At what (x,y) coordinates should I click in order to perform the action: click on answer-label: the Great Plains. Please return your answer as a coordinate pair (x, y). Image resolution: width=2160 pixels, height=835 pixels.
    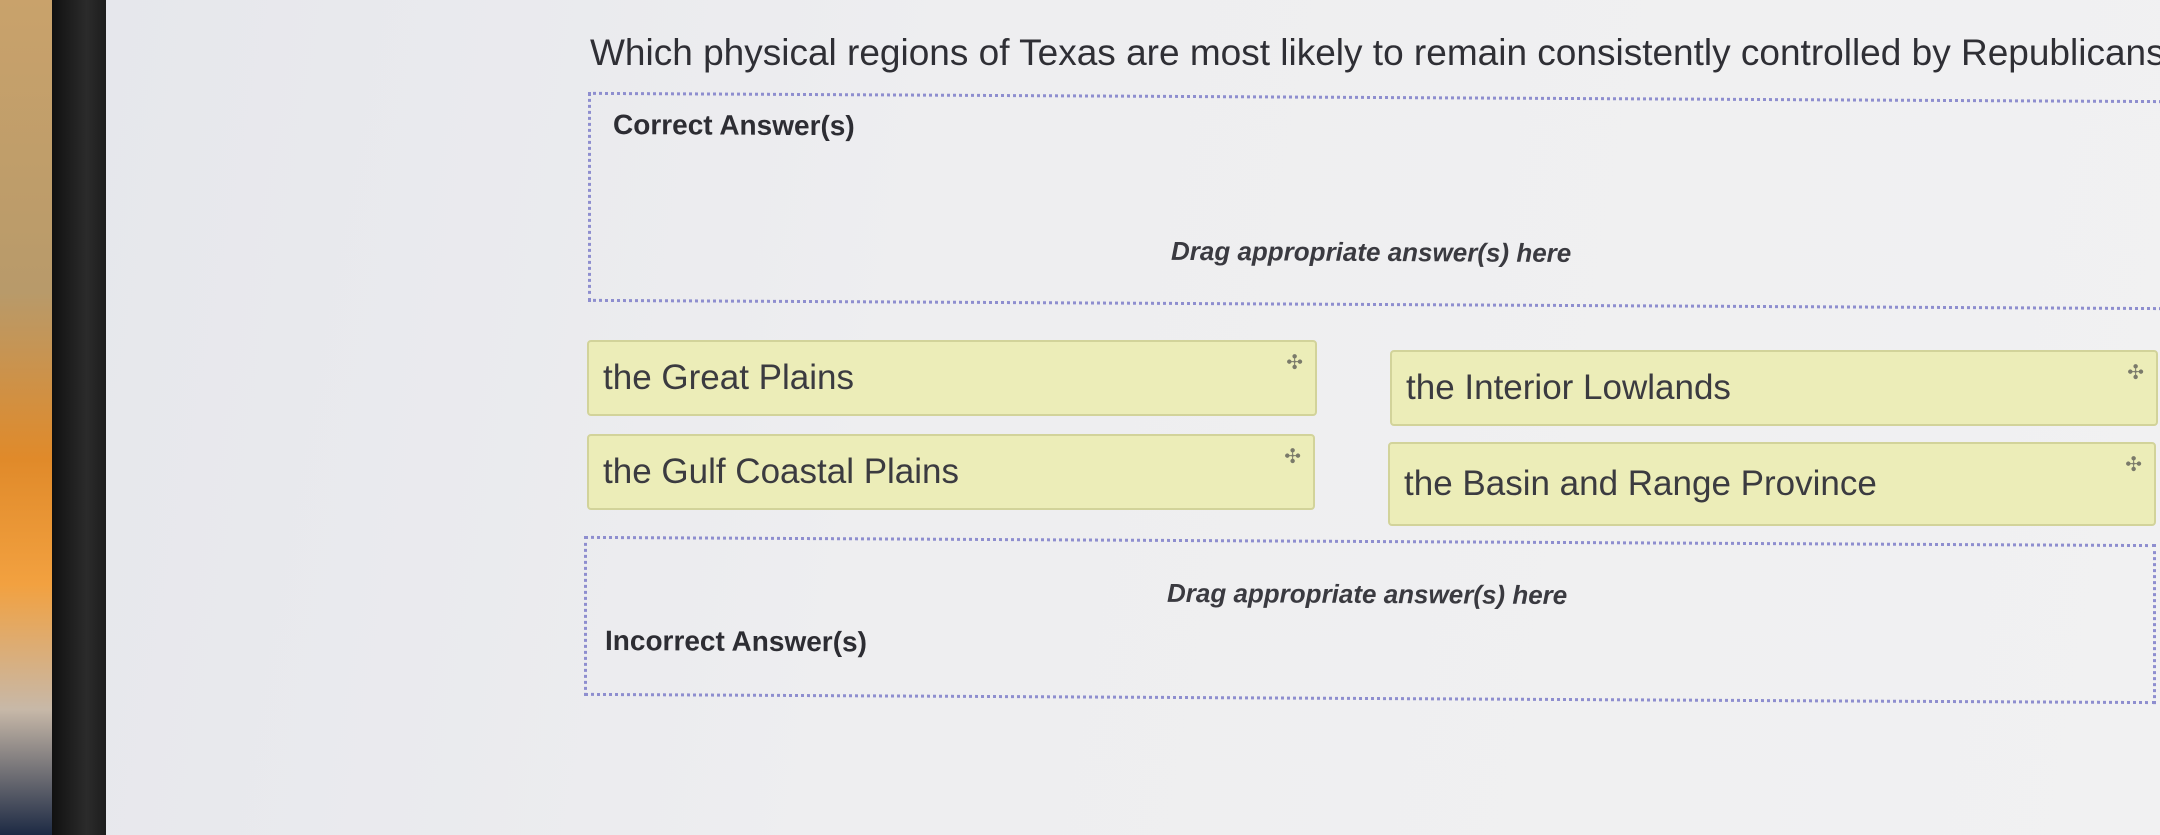
    Looking at the image, I should click on (728, 377).